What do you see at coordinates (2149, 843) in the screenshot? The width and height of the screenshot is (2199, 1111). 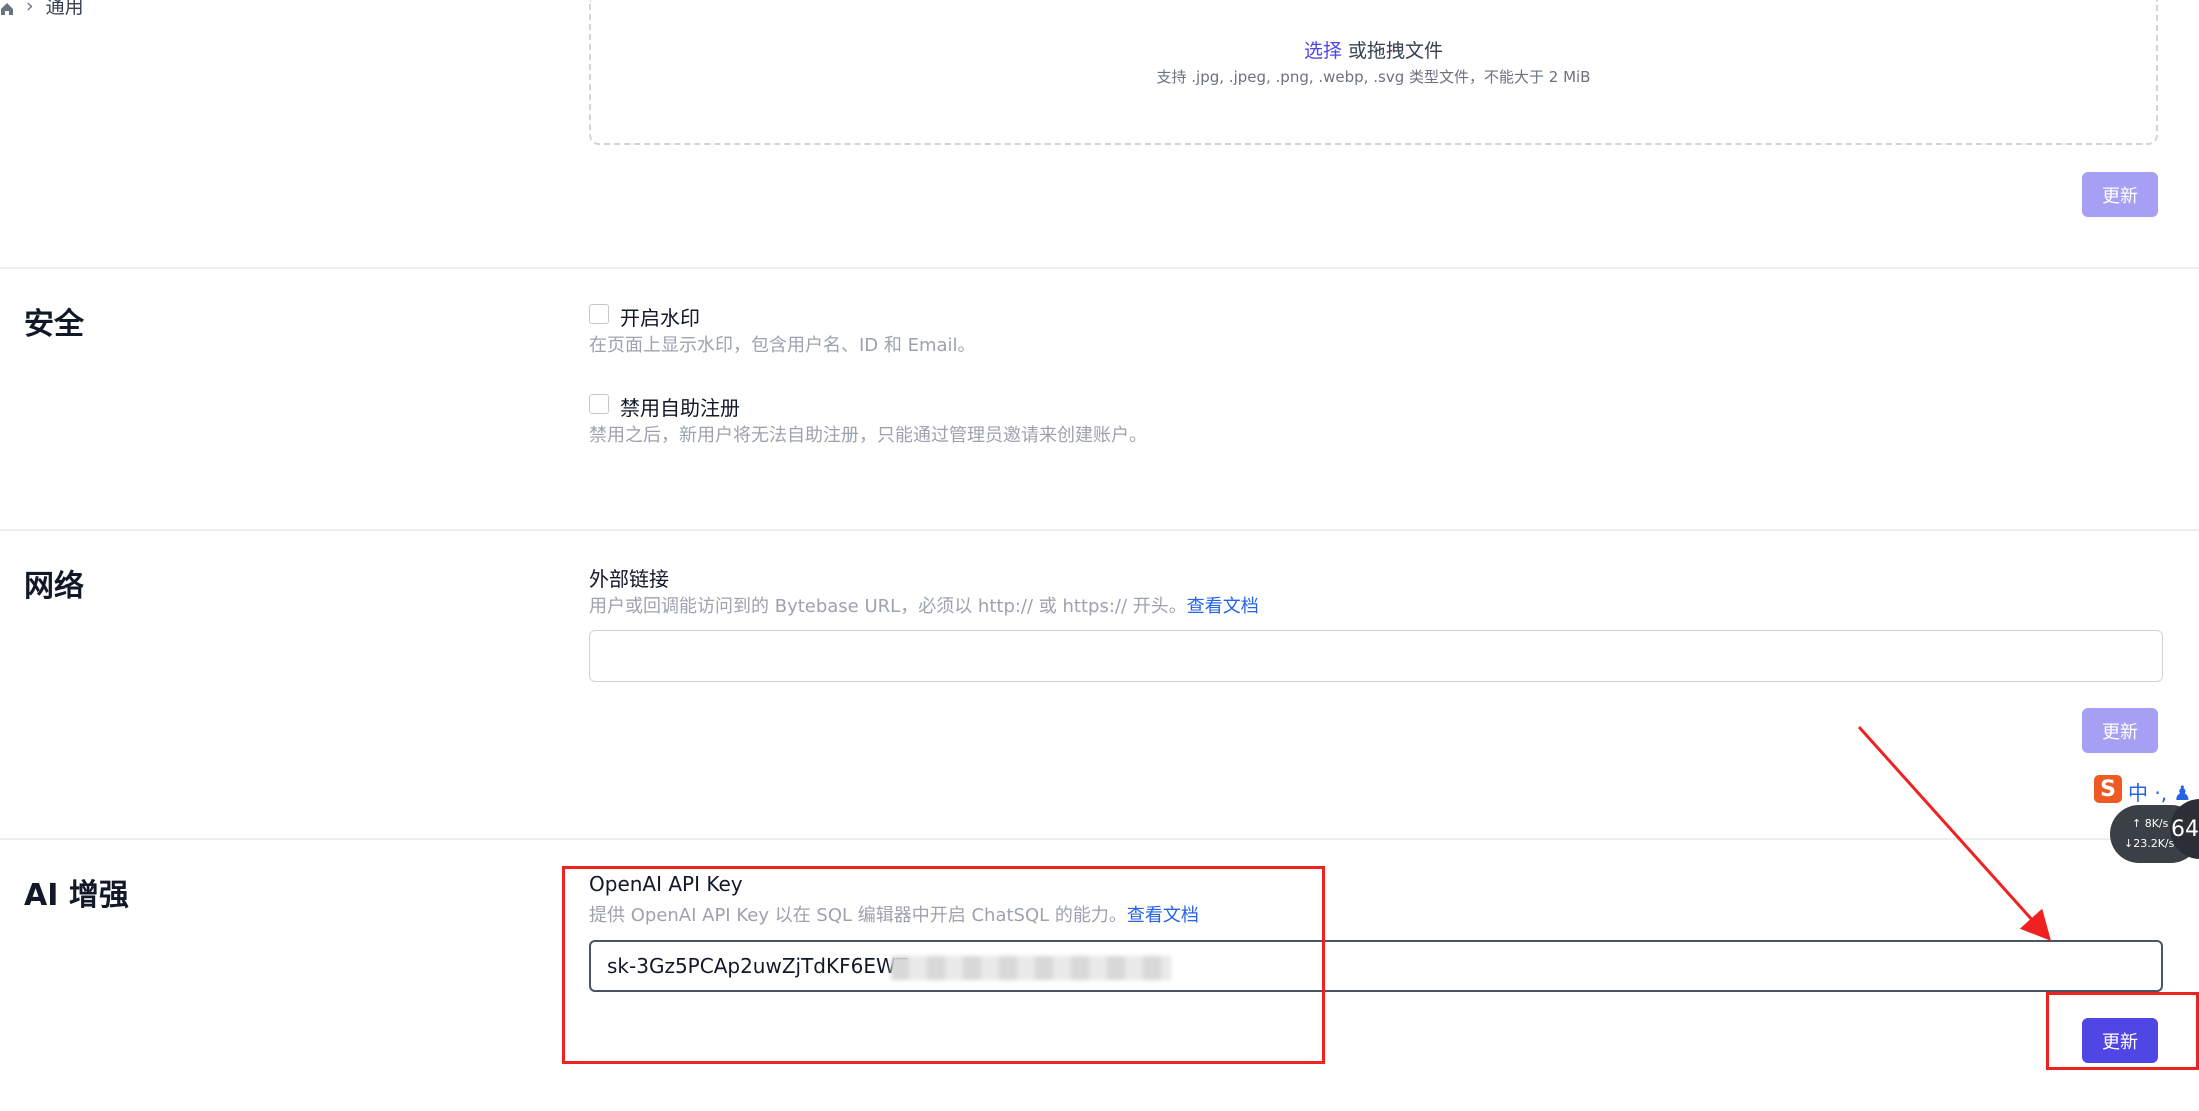 I see `download-speed: ↓23.2K/s` at bounding box center [2149, 843].